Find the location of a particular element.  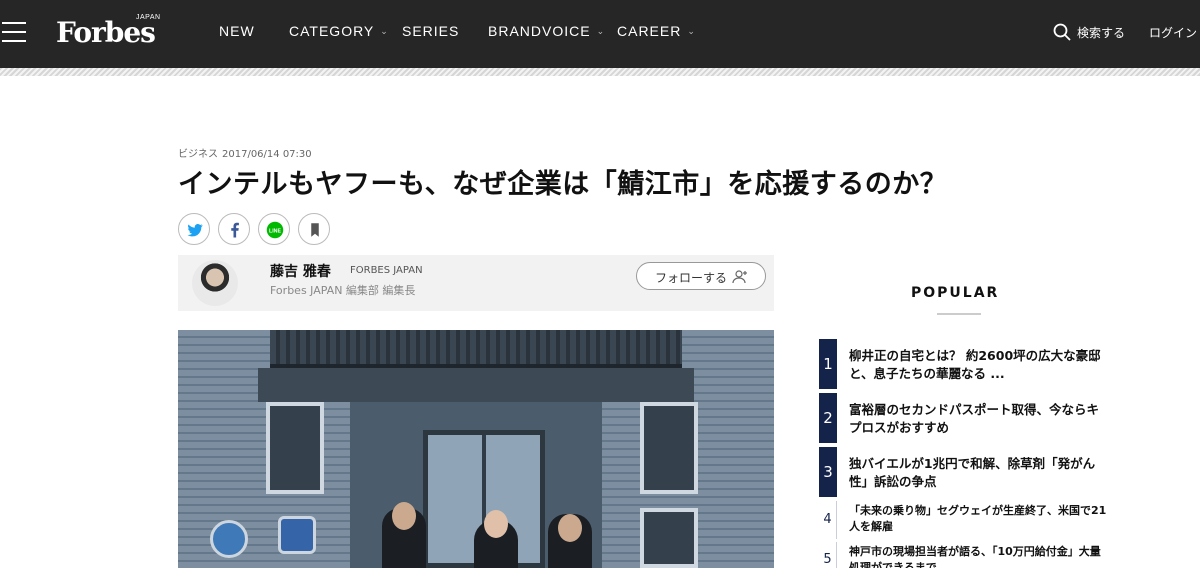

line-icon: LINE is located at coordinates (275, 230).